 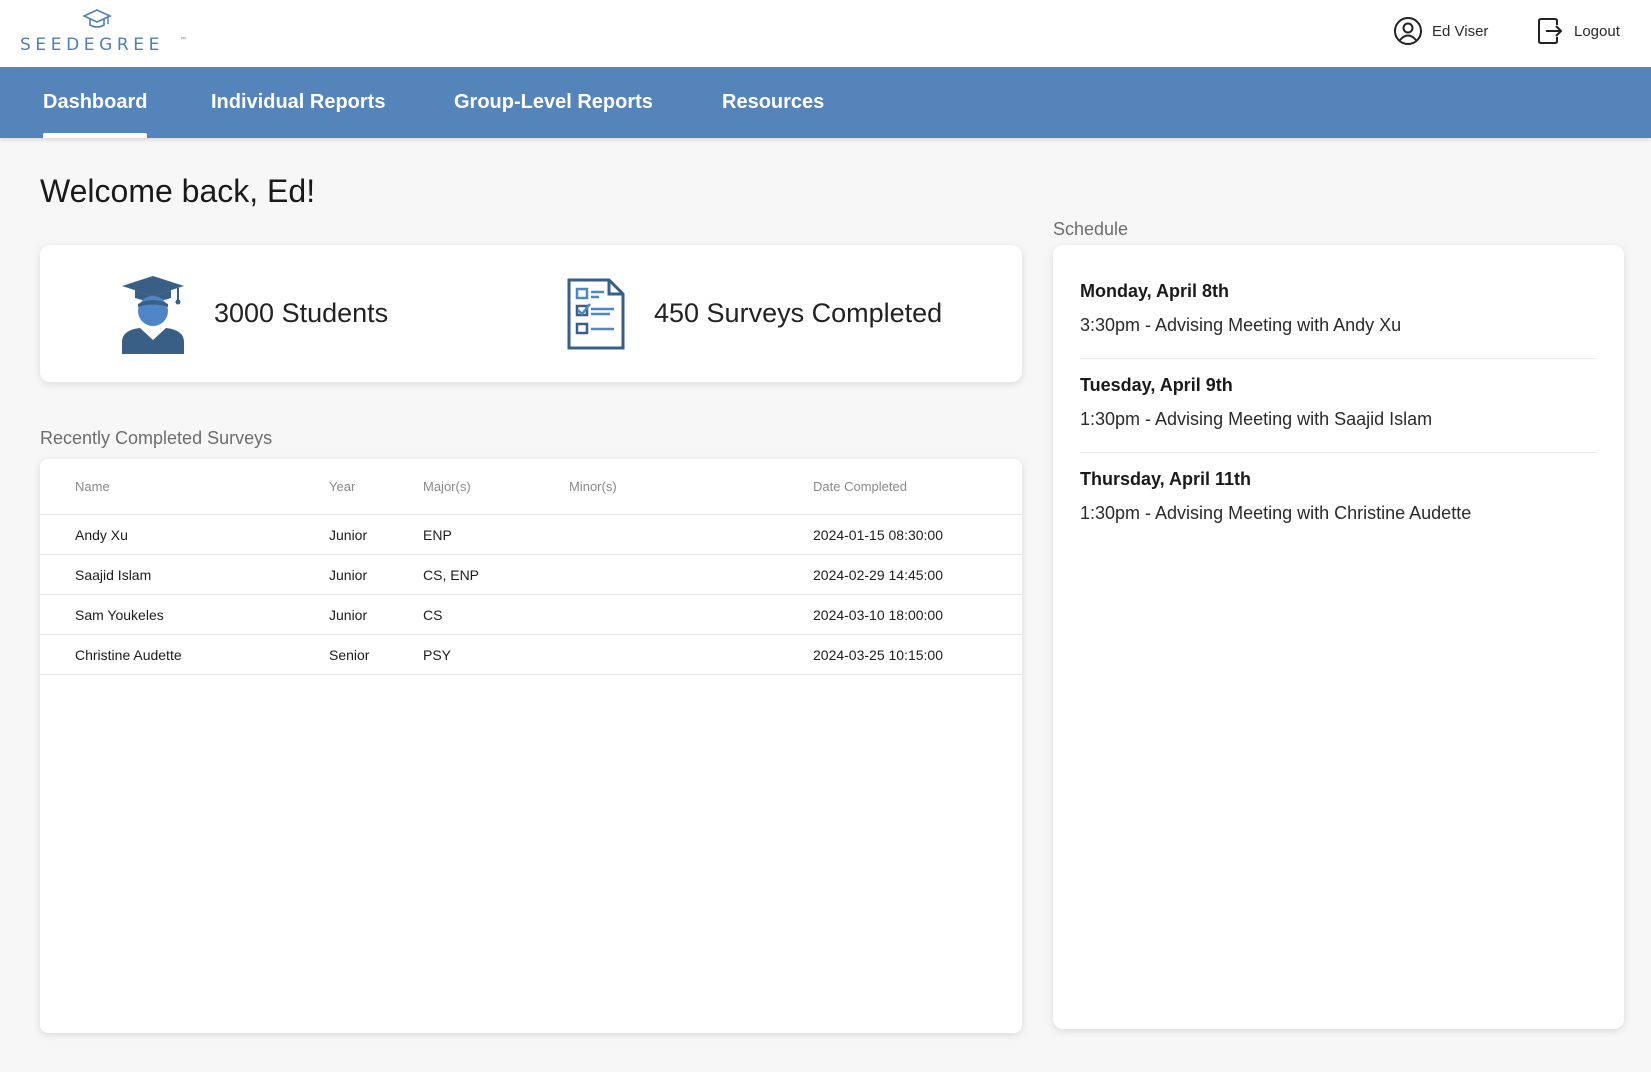 I want to click on logout-label: Logout, so click(x=1597, y=31).